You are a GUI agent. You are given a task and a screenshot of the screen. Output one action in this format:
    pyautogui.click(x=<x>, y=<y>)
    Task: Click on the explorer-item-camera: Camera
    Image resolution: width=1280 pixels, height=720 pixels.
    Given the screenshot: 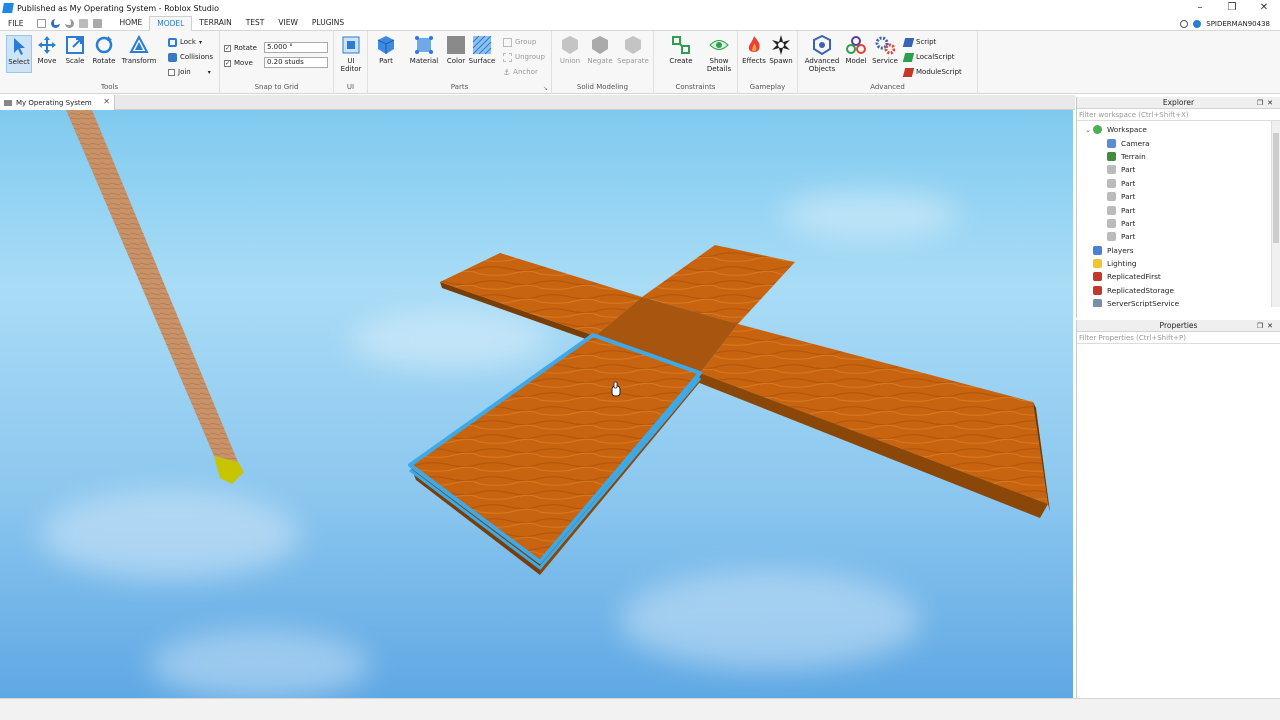 What is the action you would take?
    pyautogui.click(x=1178, y=142)
    